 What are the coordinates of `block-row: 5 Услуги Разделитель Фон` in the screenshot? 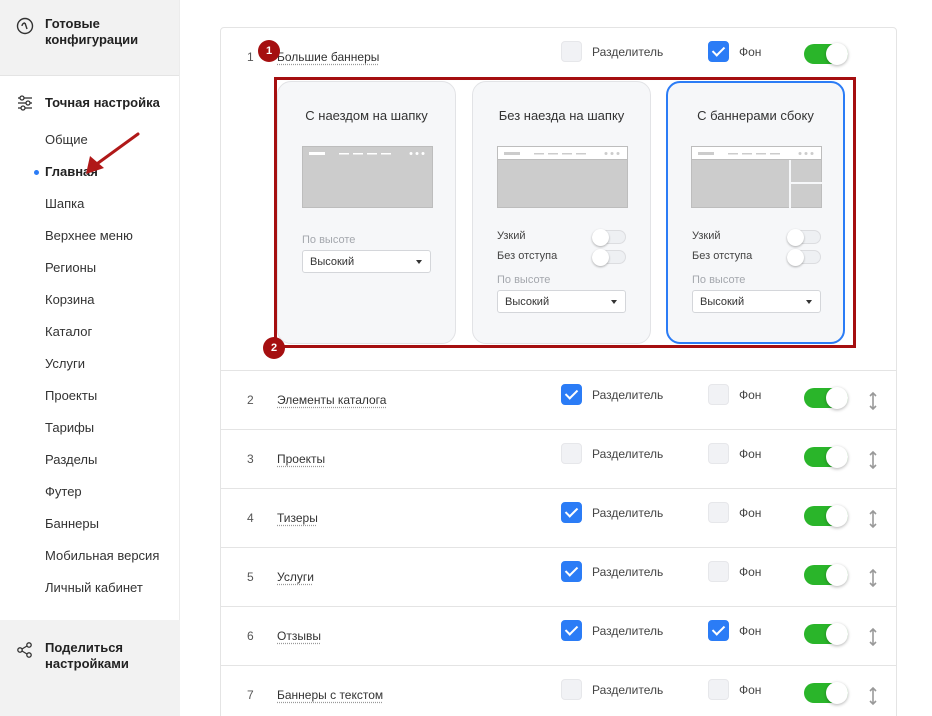 It's located at (558, 576).